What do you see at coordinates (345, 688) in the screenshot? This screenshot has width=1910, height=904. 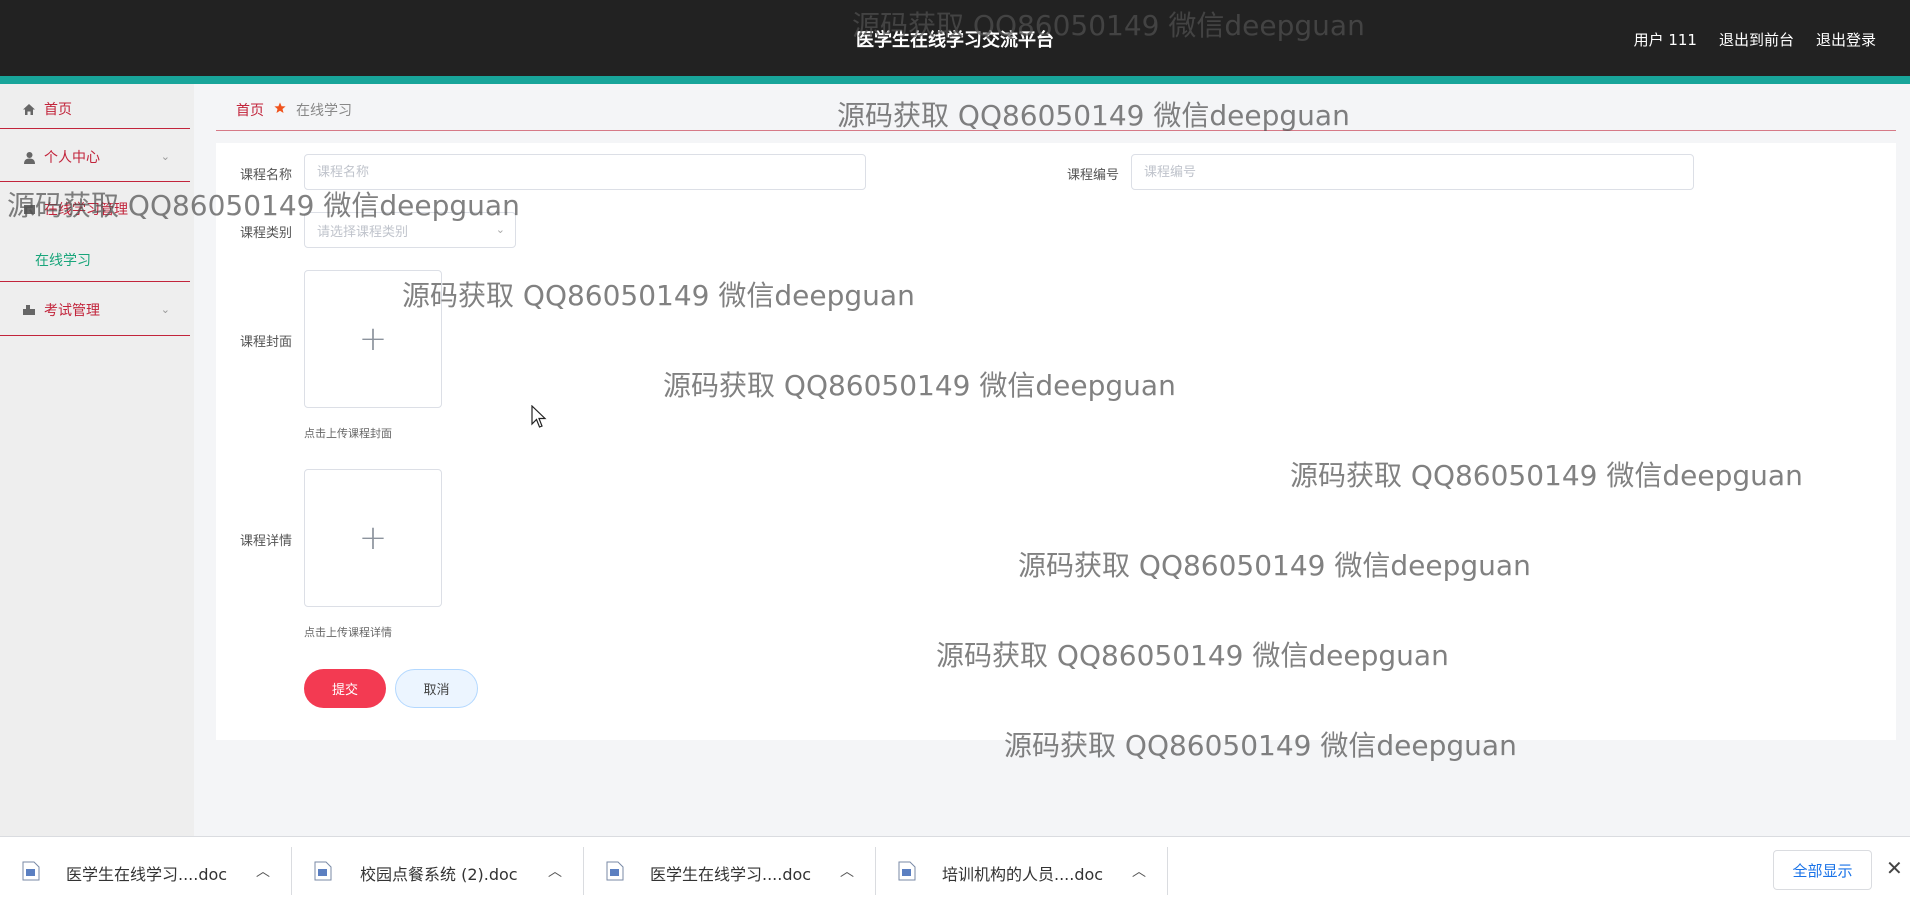 I see `submit-button: 提交` at bounding box center [345, 688].